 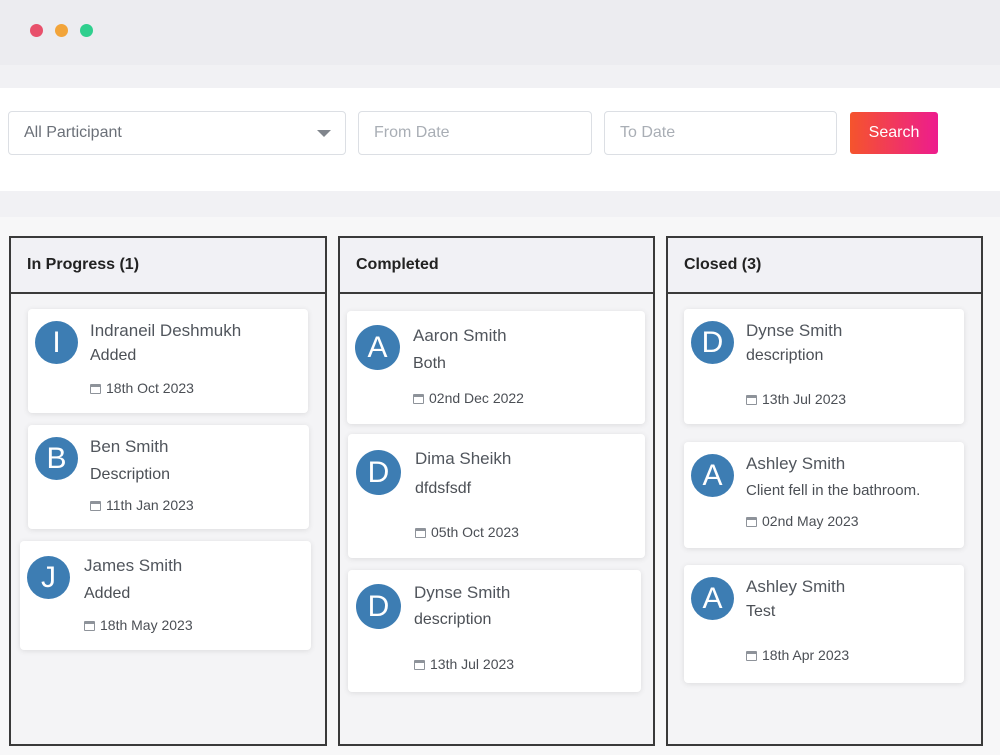 I want to click on card-date: 18th Oct 2023, so click(x=142, y=388).